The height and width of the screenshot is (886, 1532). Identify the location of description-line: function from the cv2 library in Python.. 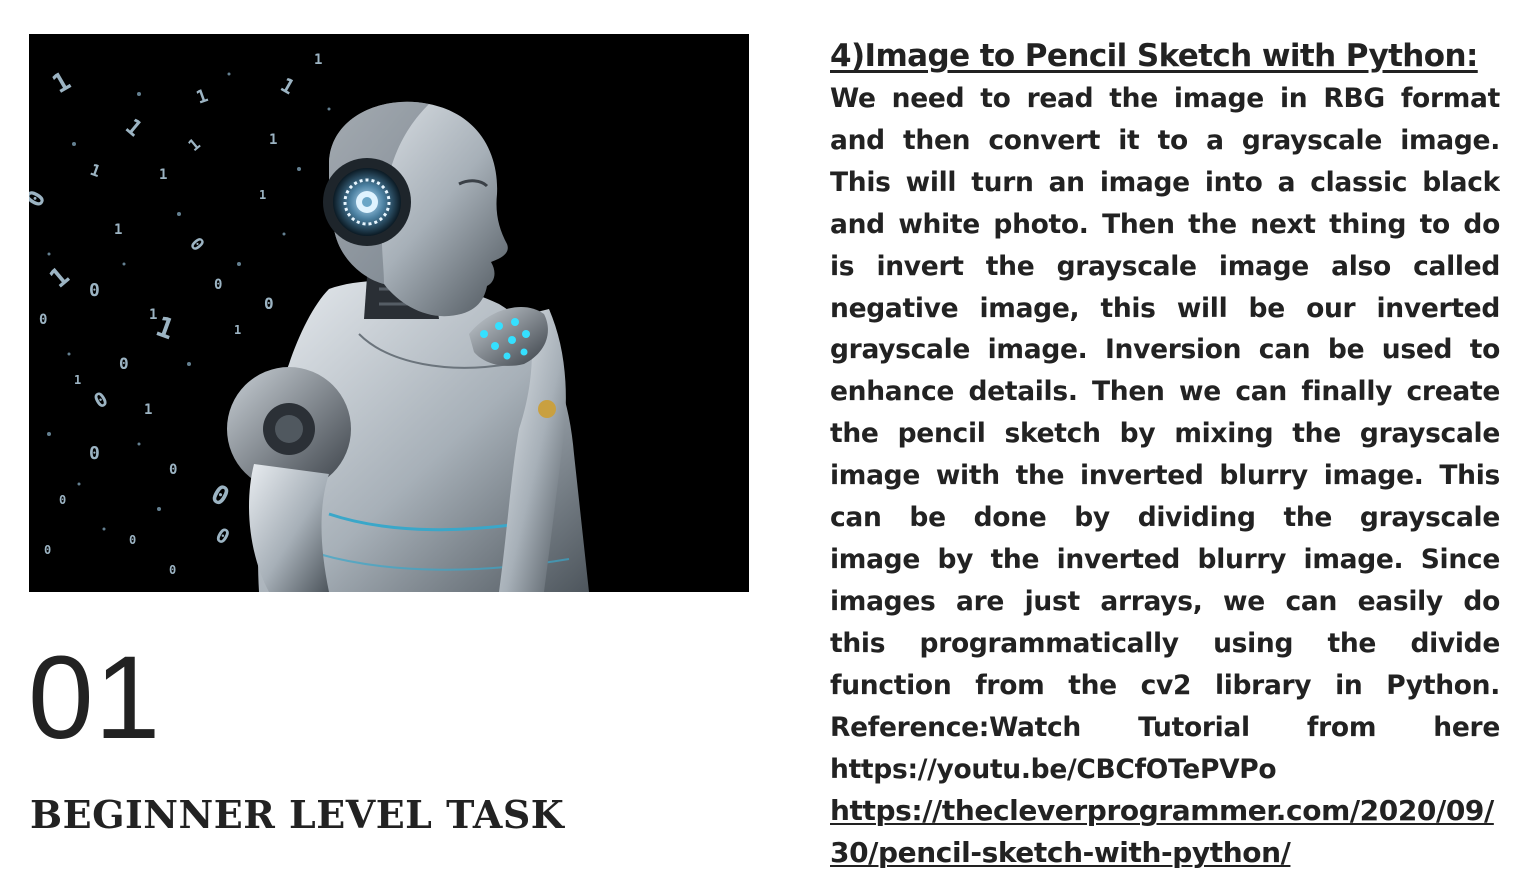
(1165, 685).